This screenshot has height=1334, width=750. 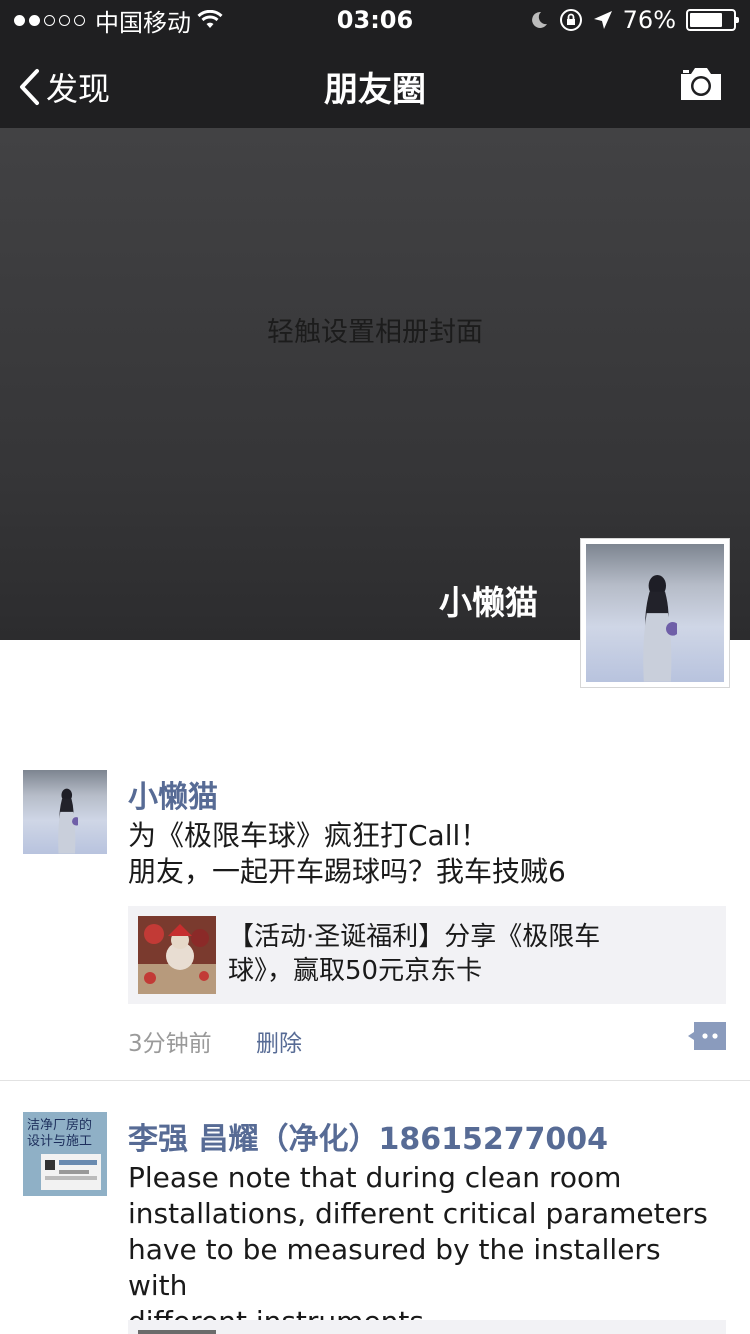 What do you see at coordinates (712, 20) in the screenshot?
I see `battery-icon` at bounding box center [712, 20].